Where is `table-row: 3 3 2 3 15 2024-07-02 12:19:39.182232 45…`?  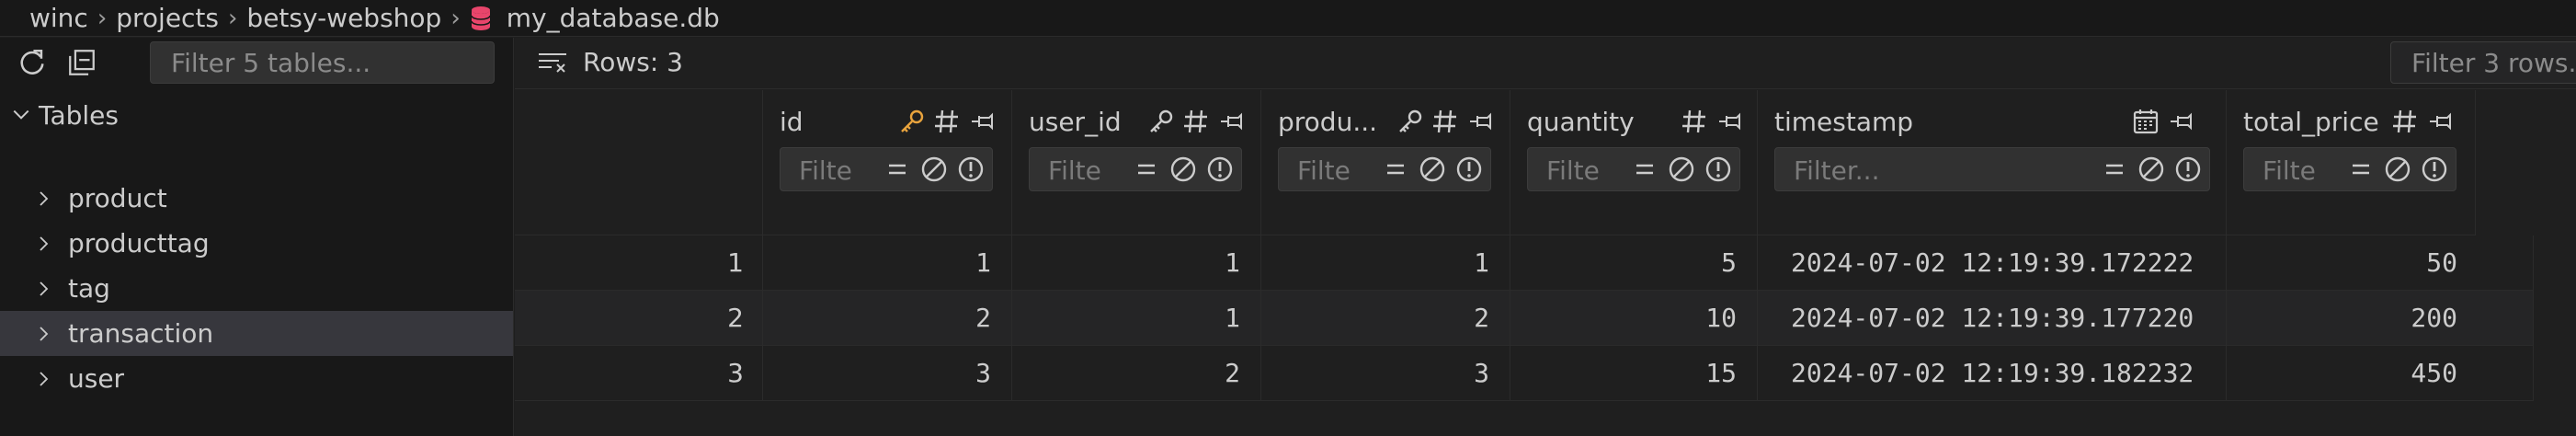
table-row: 3 3 2 3 15 2024-07-02 12:19:39.182232 45… is located at coordinates (1524, 373).